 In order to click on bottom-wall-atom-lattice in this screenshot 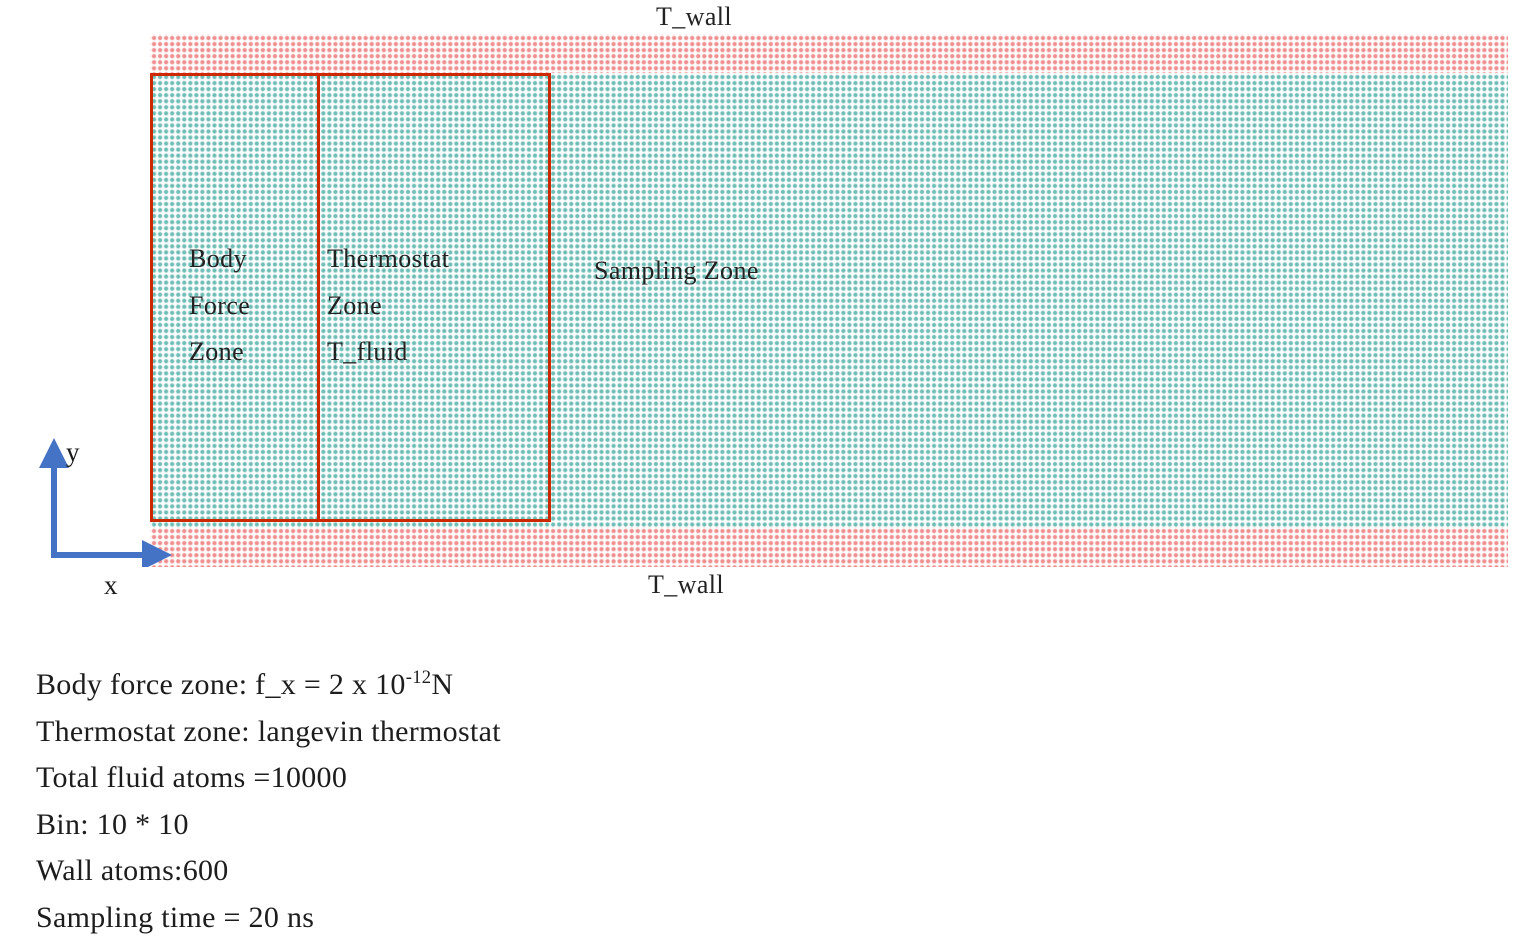, I will do `click(829, 547)`.